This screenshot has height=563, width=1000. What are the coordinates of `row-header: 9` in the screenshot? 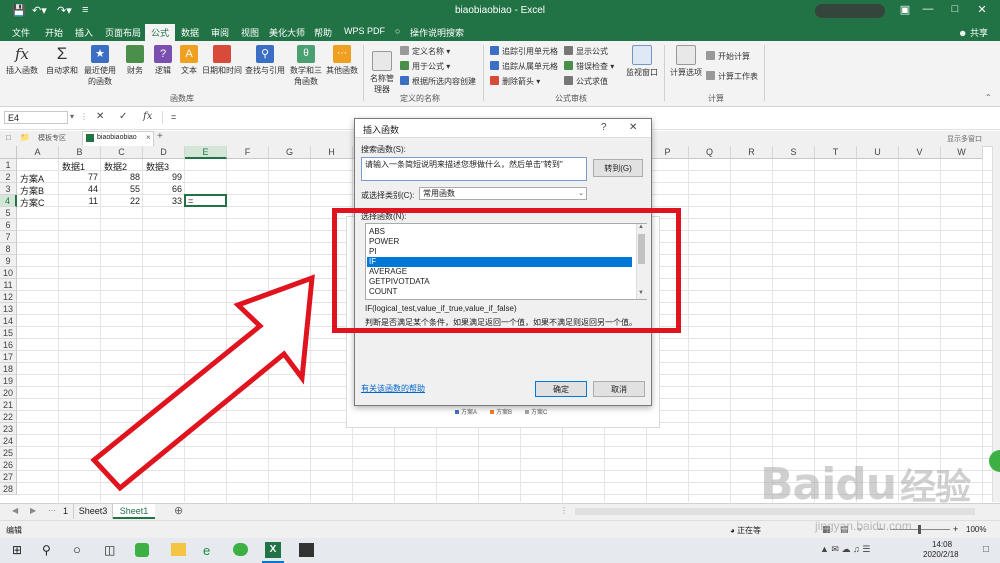 It's located at (8, 261).